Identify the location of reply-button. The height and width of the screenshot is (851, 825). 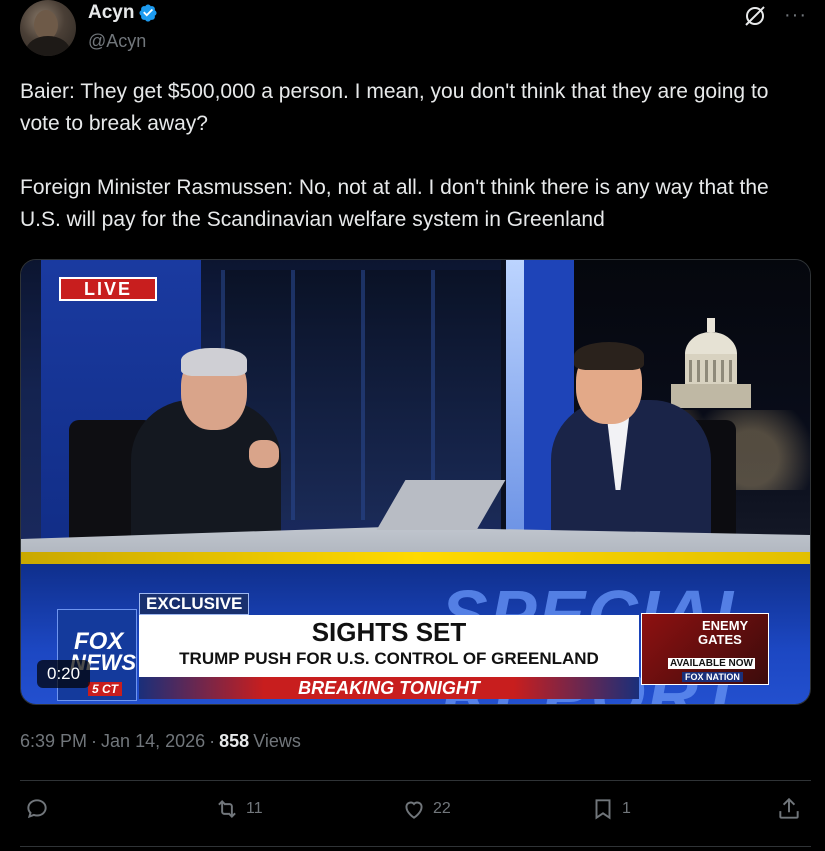
(40, 809).